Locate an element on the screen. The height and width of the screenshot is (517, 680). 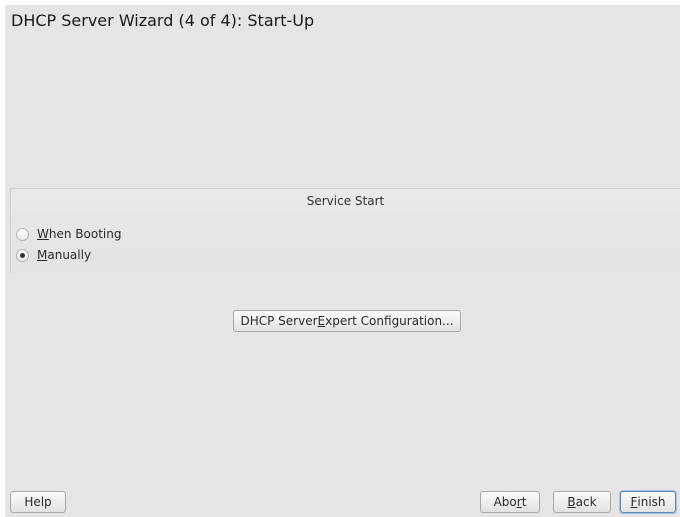
radio-when-booting-indicator is located at coordinates (22, 234).